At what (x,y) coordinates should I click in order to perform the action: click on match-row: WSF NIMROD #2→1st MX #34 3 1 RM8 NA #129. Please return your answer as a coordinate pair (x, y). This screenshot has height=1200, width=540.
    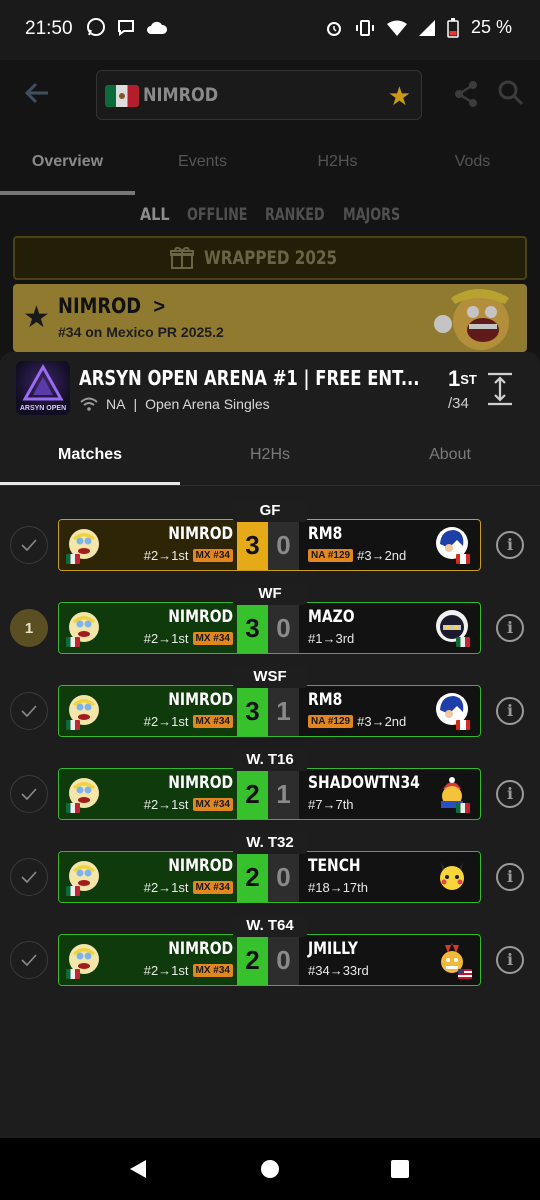
    Looking at the image, I should click on (270, 701).